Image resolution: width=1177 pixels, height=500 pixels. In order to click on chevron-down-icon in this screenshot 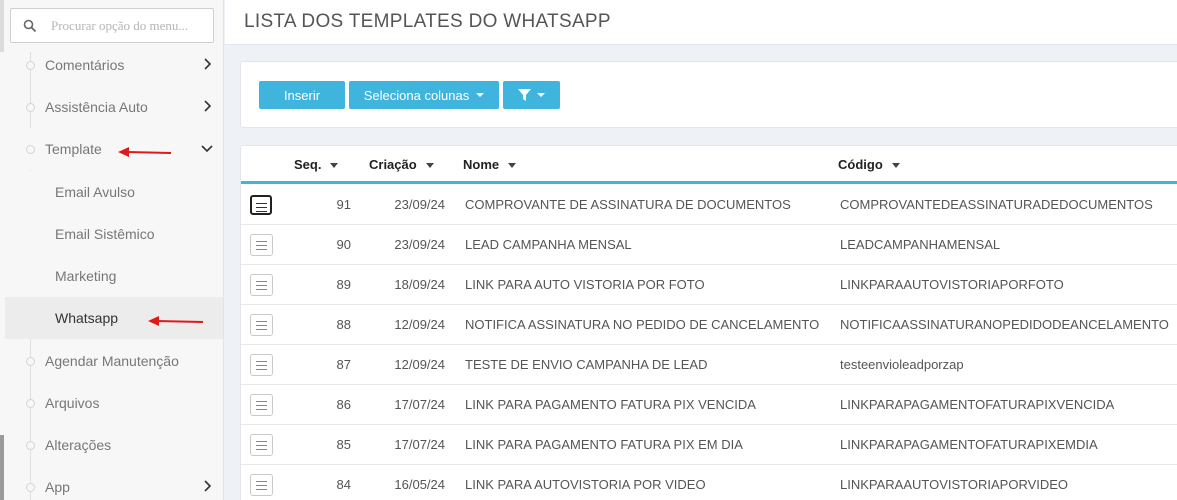, I will do `click(207, 149)`.